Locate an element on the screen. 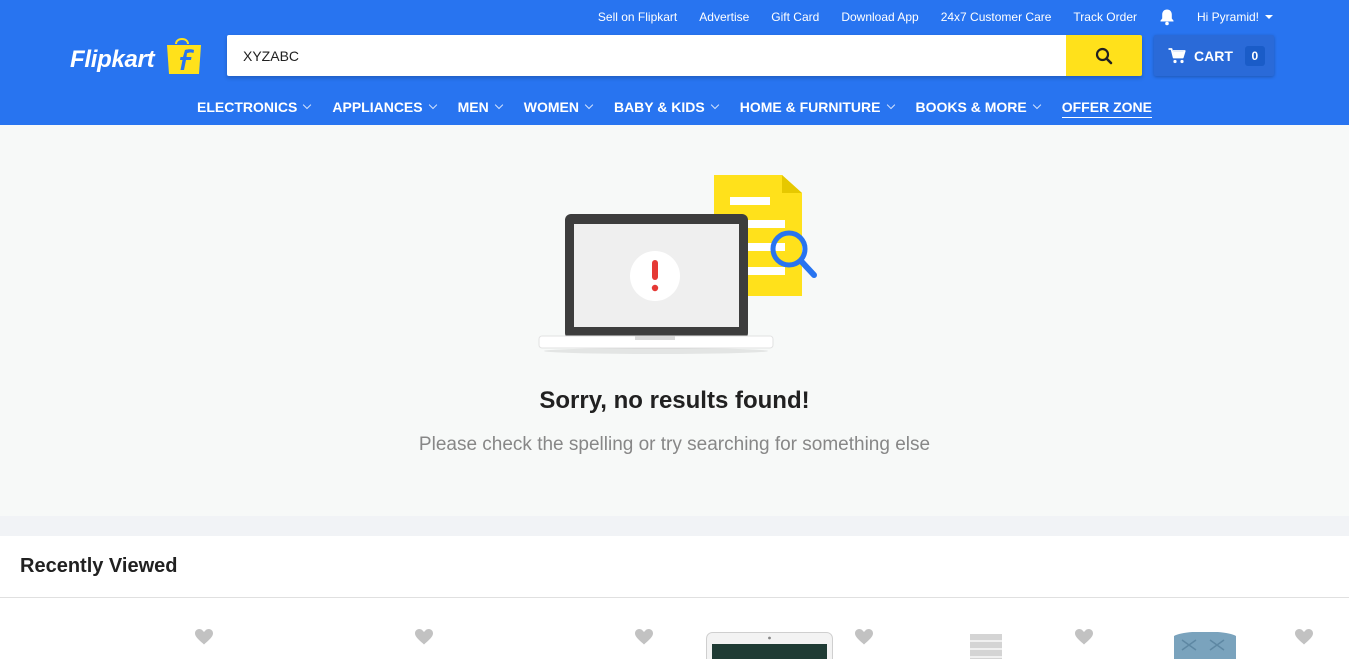 The image size is (1349, 659). nav-home-furniture: HOME & FURNITURE is located at coordinates (817, 107).